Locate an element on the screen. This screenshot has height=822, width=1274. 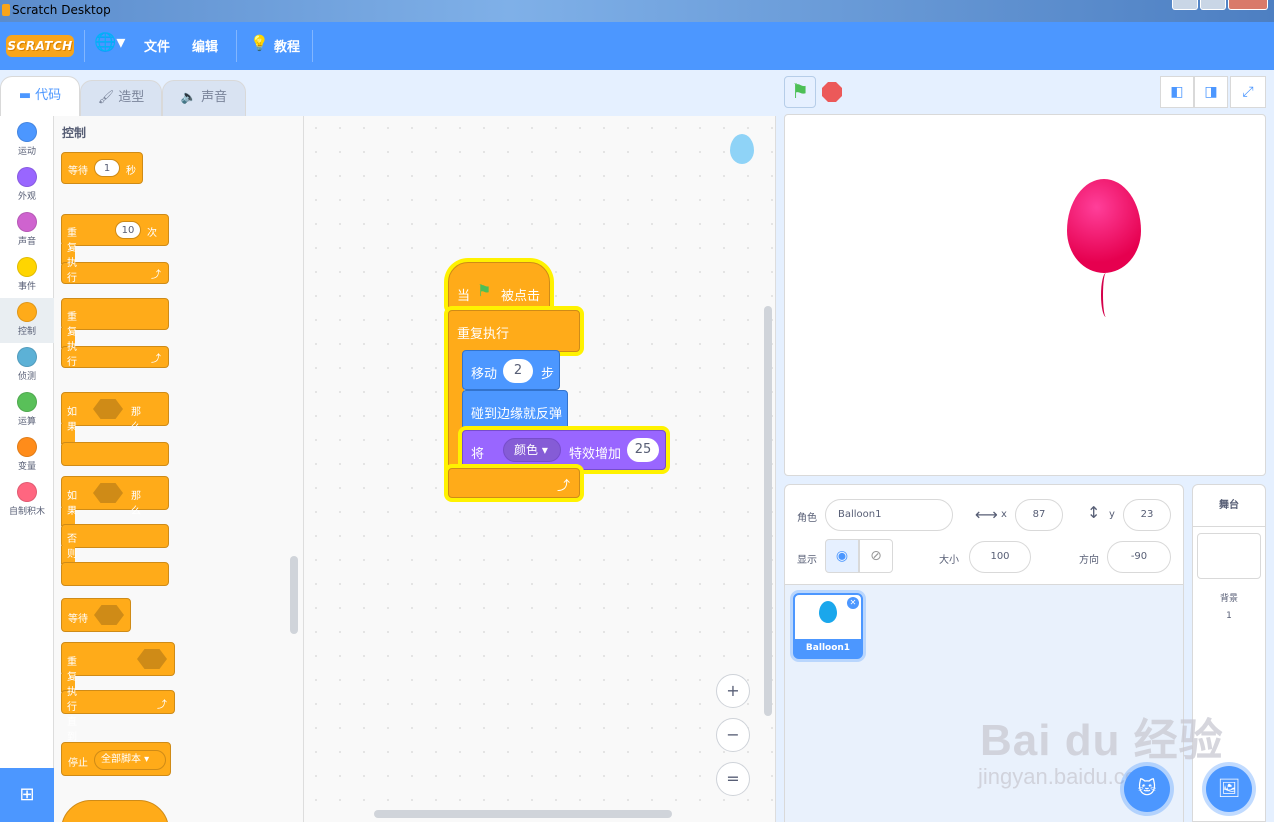
stage-header: ⚑ ◧ ◨ ⤢ is located at coordinates (1025, 92).